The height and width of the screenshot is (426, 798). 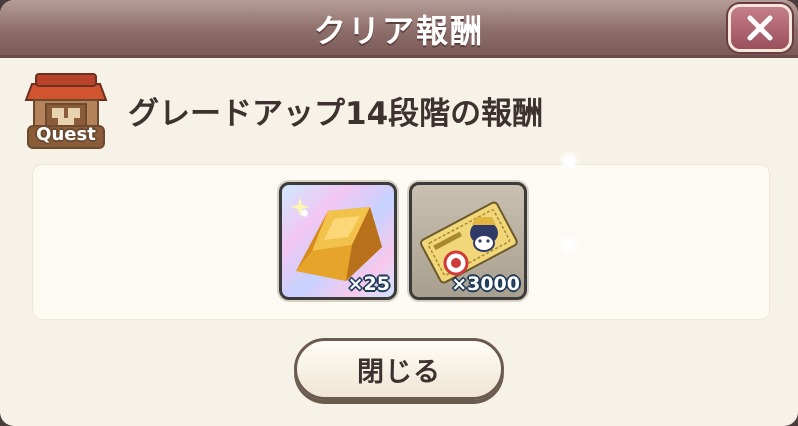 I want to click on title-bar: クリア報酬, so click(x=399, y=29).